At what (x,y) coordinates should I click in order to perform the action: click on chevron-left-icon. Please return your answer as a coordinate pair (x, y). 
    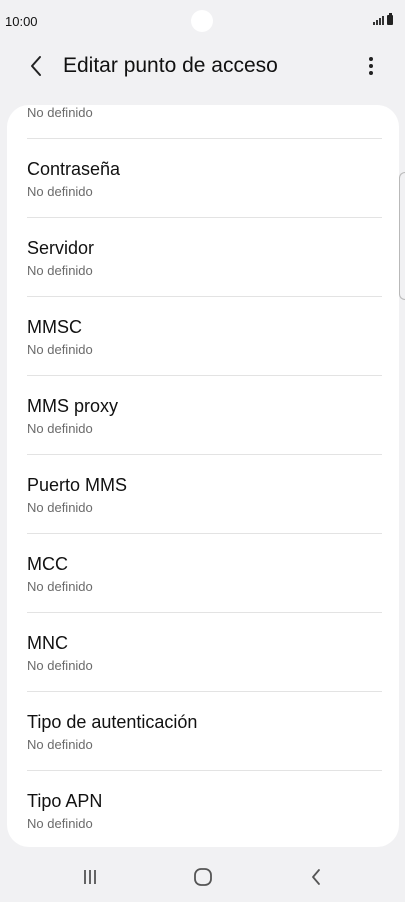
    Looking at the image, I should click on (36, 66).